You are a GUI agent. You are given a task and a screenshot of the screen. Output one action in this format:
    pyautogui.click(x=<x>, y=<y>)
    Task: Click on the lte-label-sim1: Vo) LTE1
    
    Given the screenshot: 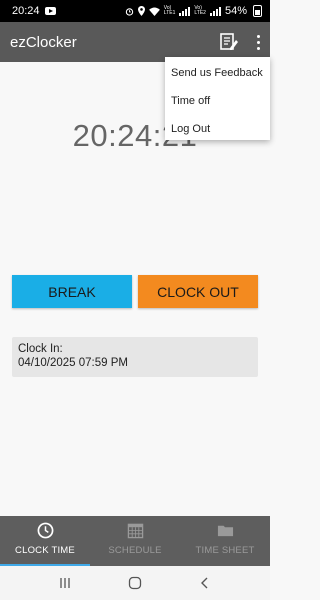 What is the action you would take?
    pyautogui.click(x=169, y=10)
    